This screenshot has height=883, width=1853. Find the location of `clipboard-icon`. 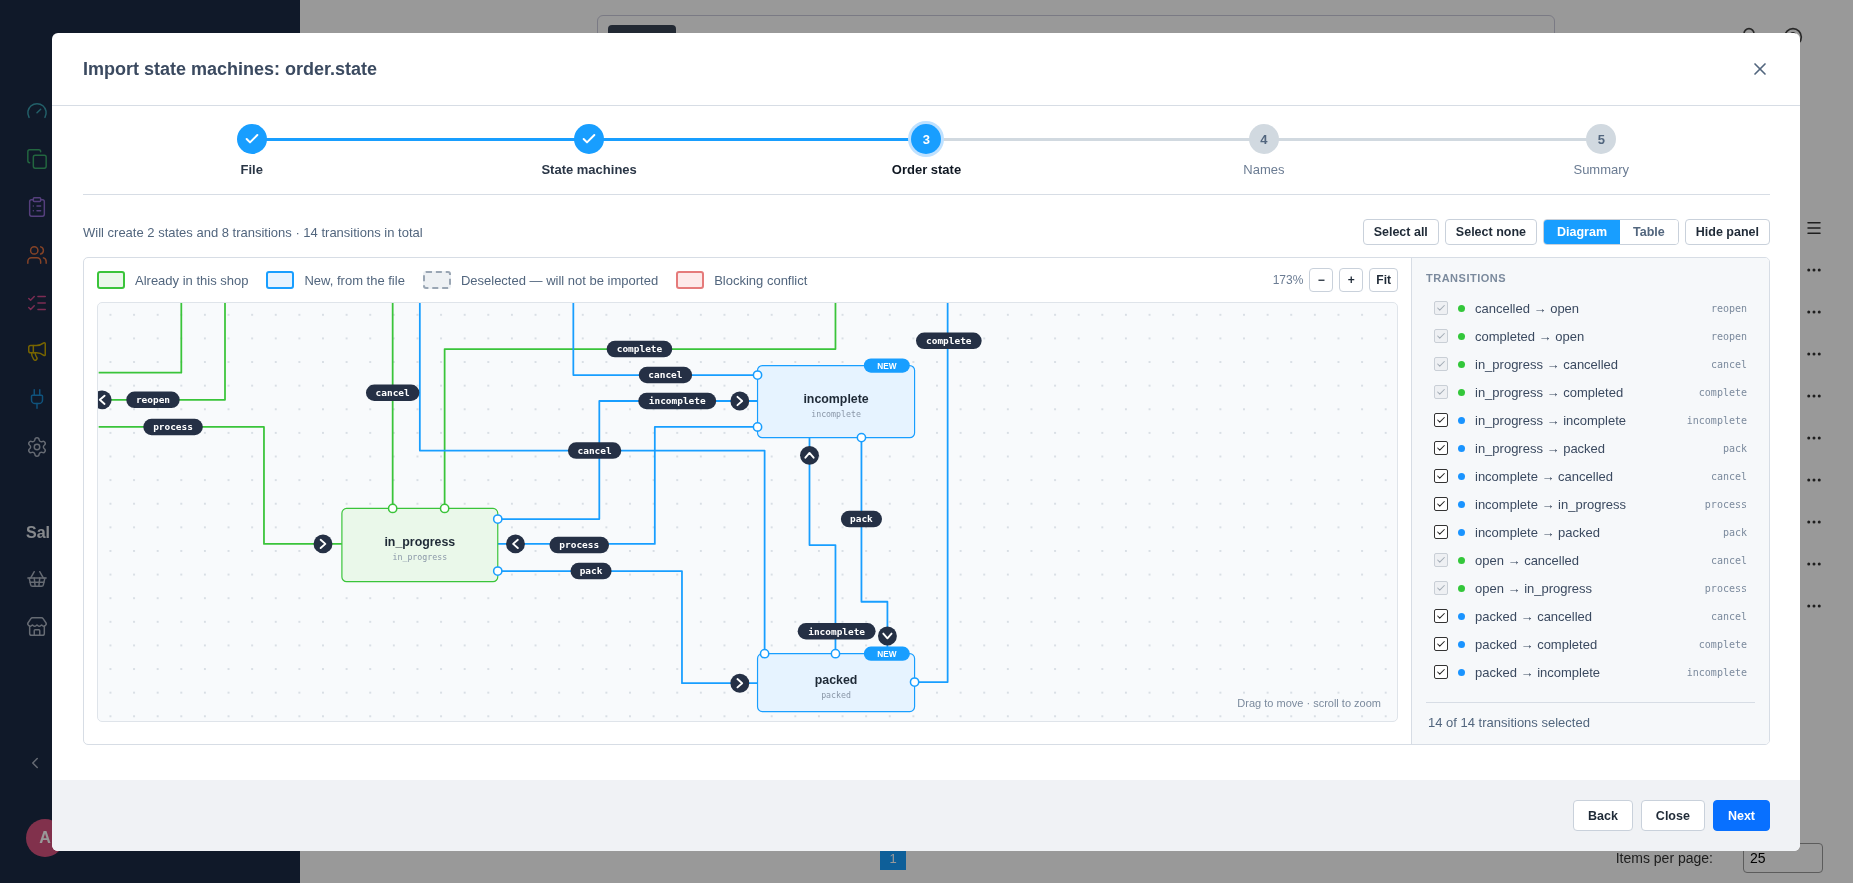

clipboard-icon is located at coordinates (37, 207).